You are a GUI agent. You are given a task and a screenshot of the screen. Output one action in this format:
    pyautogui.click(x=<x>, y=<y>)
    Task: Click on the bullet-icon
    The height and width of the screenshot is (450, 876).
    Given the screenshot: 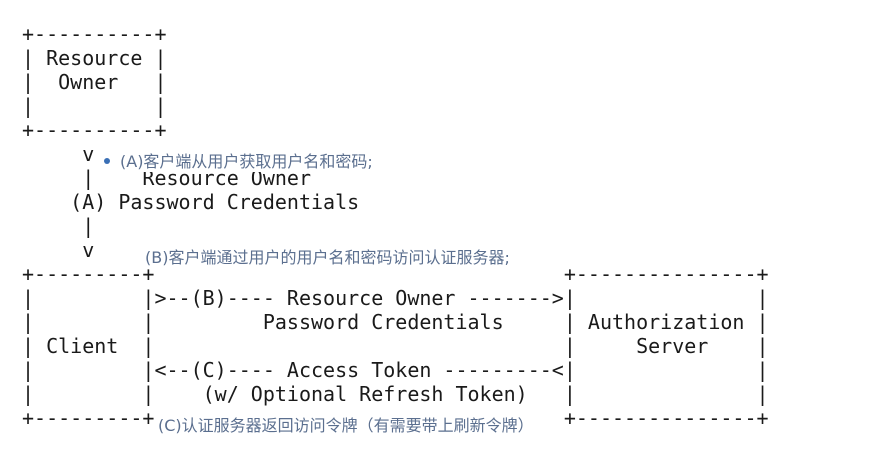 What is the action you would take?
    pyautogui.click(x=107, y=160)
    